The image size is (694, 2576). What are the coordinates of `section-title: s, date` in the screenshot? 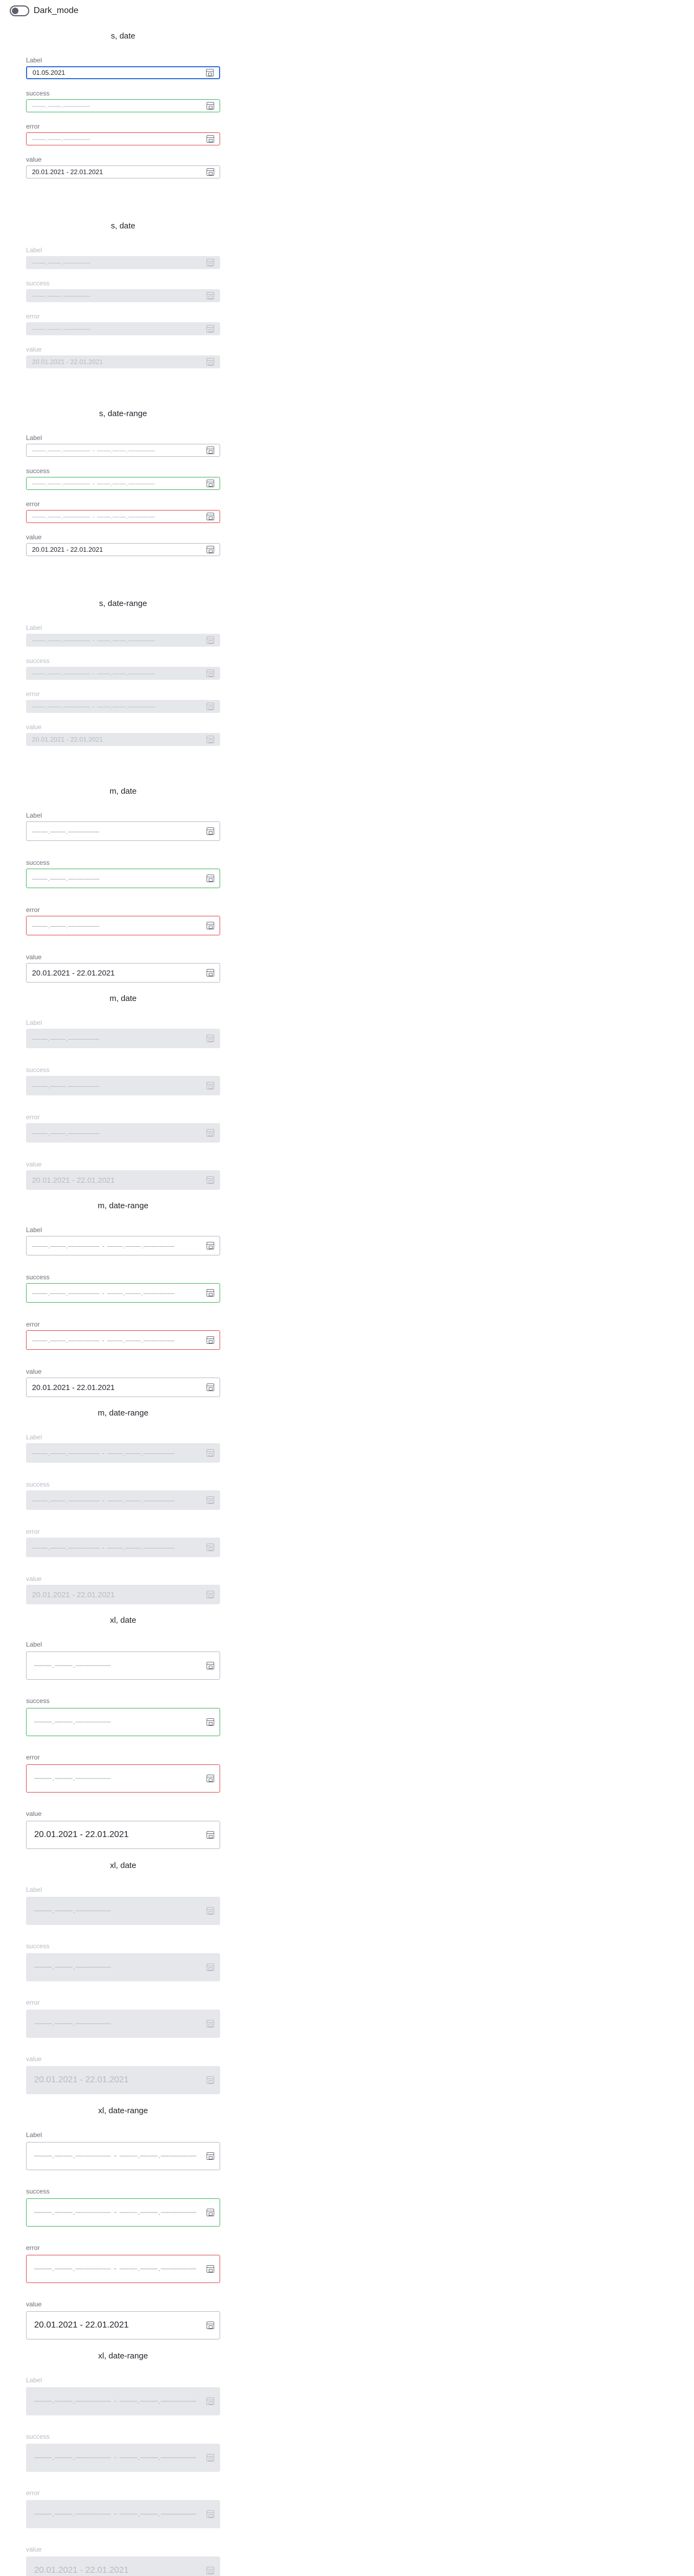 It's located at (124, 36).